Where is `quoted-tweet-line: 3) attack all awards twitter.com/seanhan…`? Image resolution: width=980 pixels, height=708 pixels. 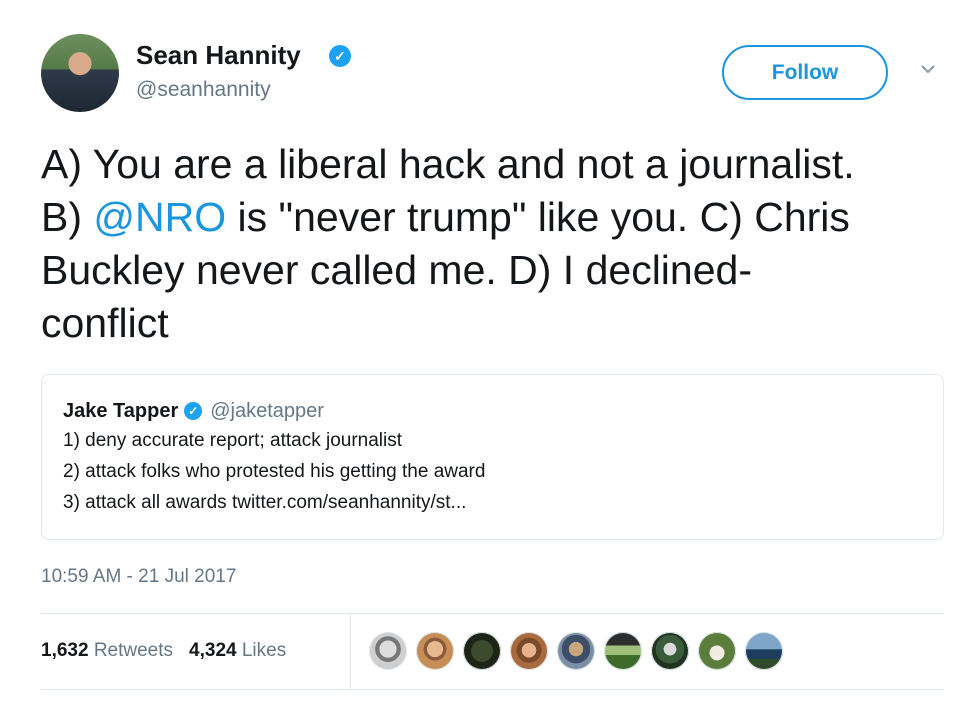 quoted-tweet-line: 3) attack all awards twitter.com/seanhan… is located at coordinates (265, 502).